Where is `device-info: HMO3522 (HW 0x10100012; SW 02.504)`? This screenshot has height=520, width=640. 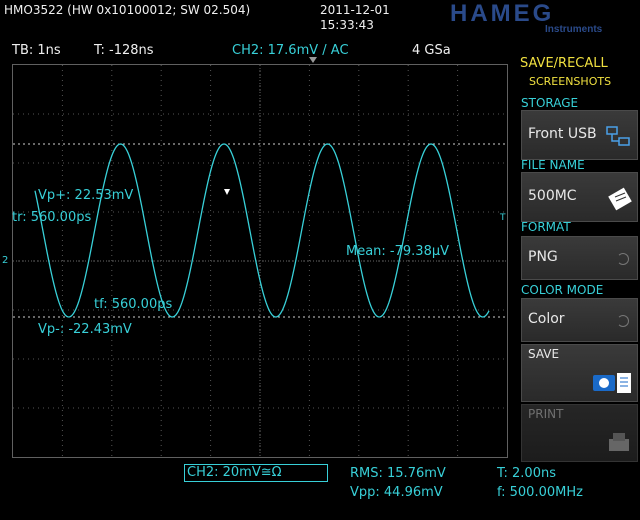
device-info: HMO3522 (HW 0x10100012; SW 02.504) is located at coordinates (127, 10).